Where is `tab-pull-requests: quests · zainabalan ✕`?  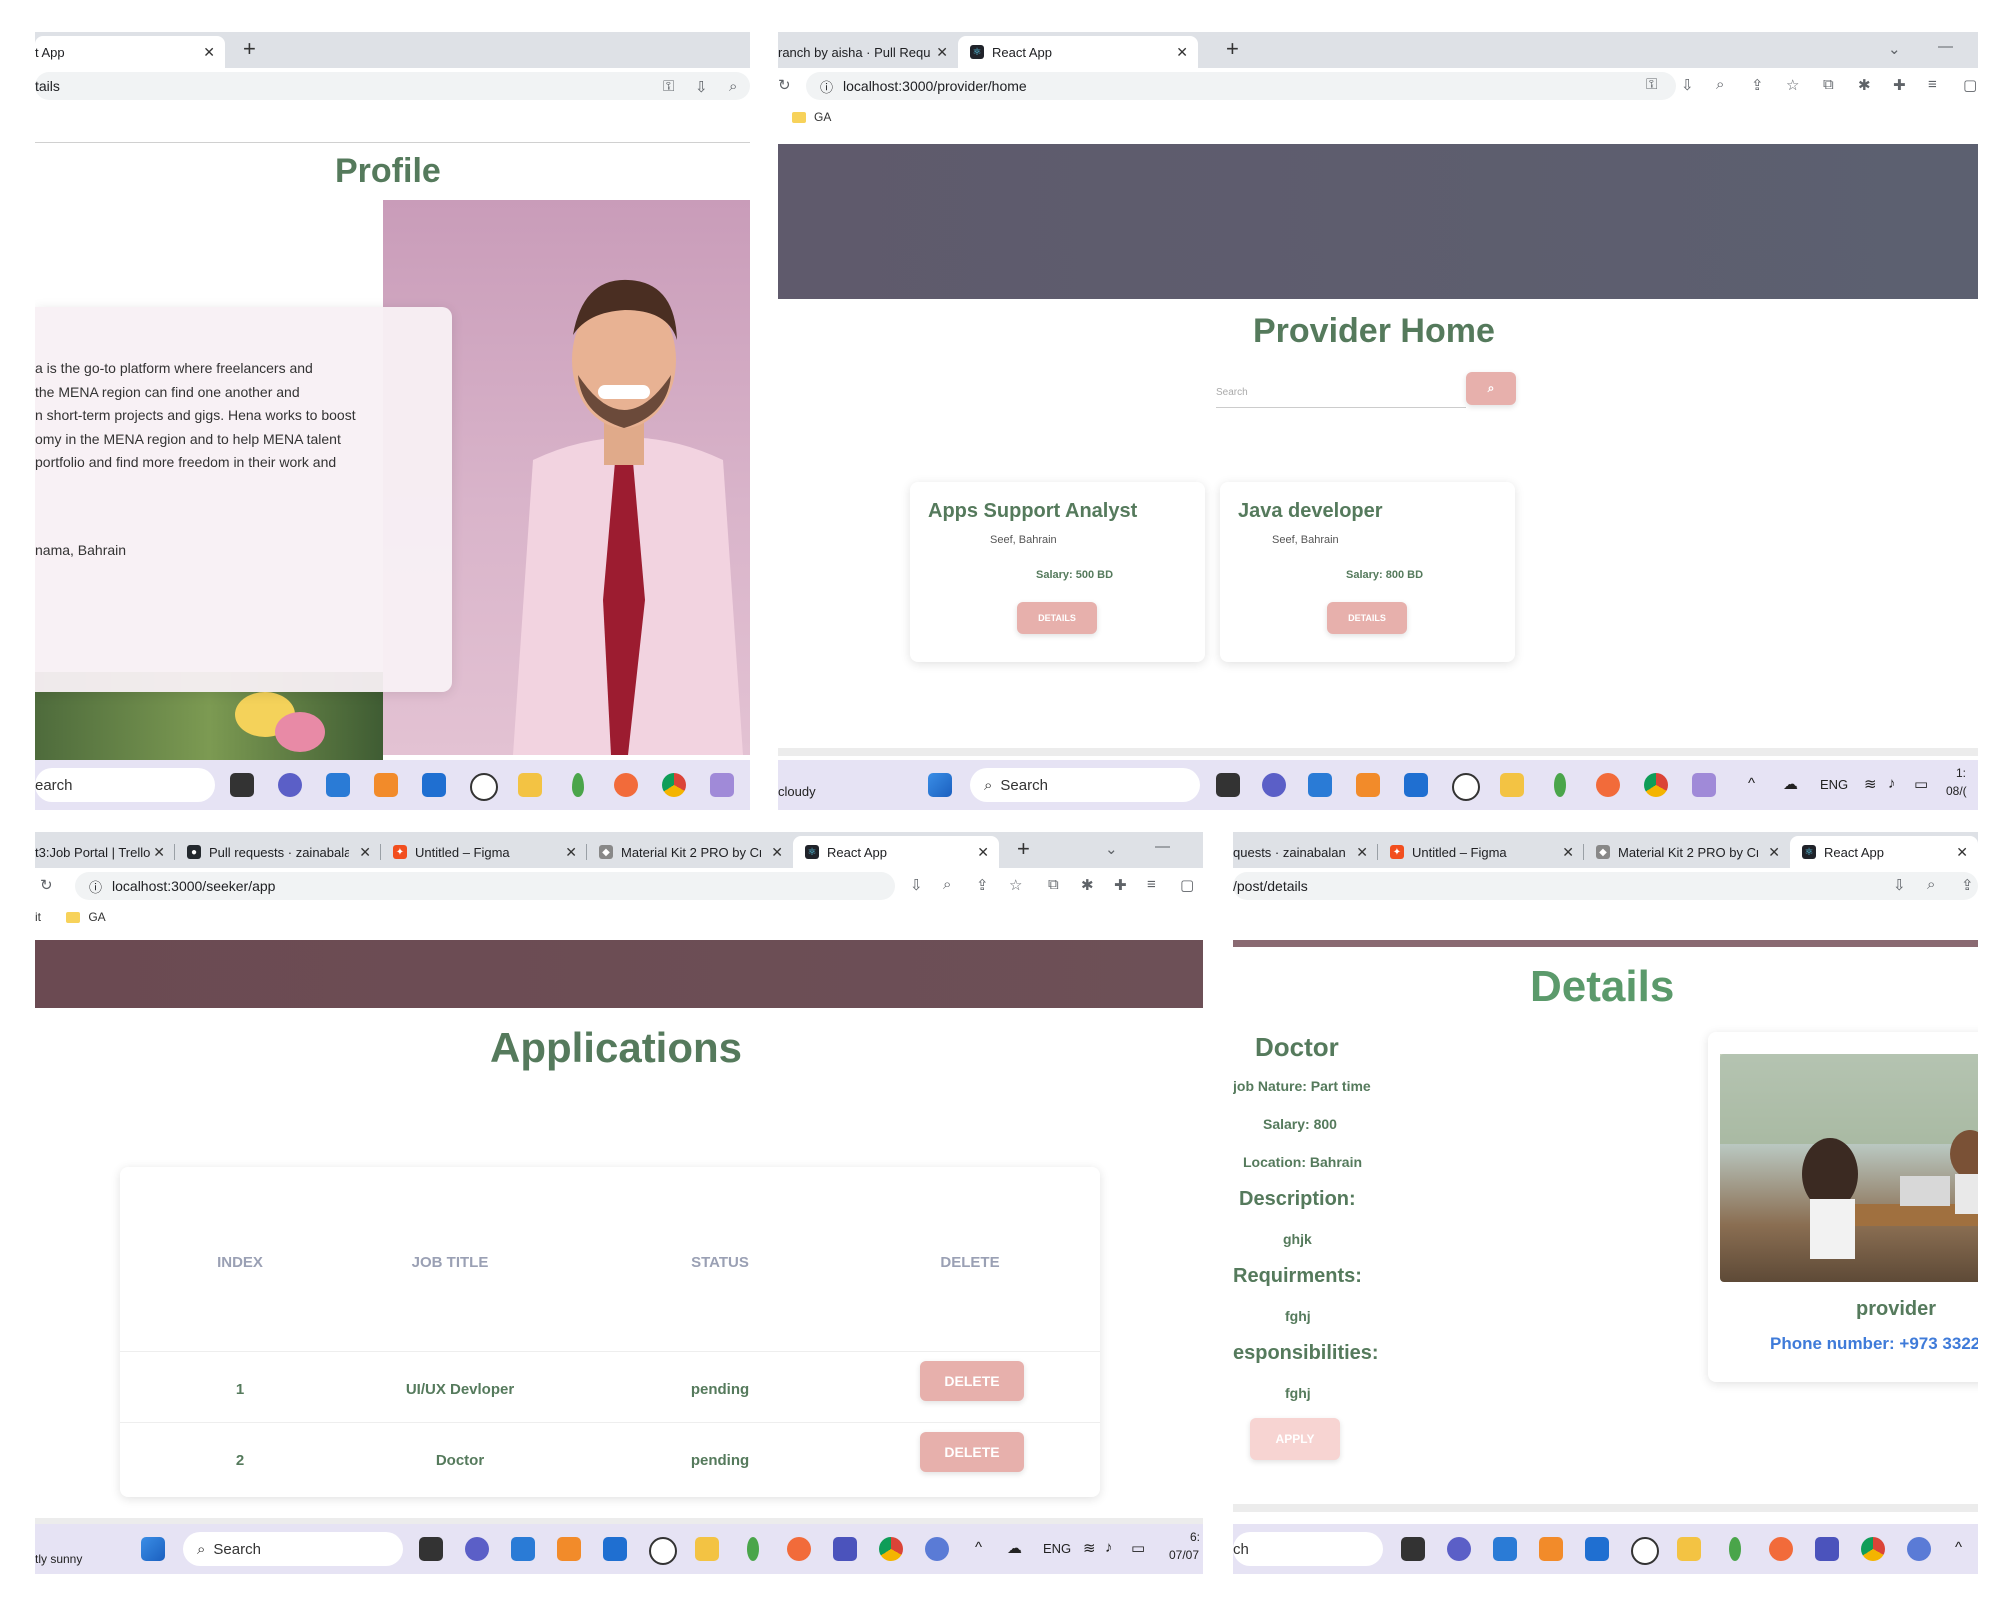
tab-pull-requests: quests · zainabalan ✕ is located at coordinates (1305, 852).